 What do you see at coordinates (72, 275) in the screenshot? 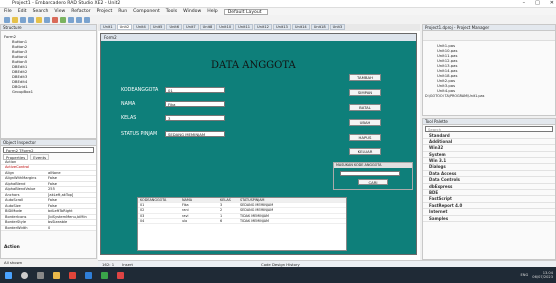
I see `rad-studio-icon` at bounding box center [72, 275].